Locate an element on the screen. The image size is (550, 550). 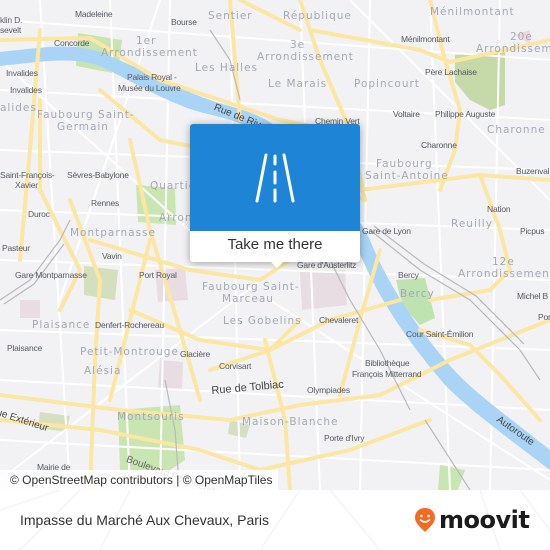
popup-pointer is located at coordinates (277, 264).